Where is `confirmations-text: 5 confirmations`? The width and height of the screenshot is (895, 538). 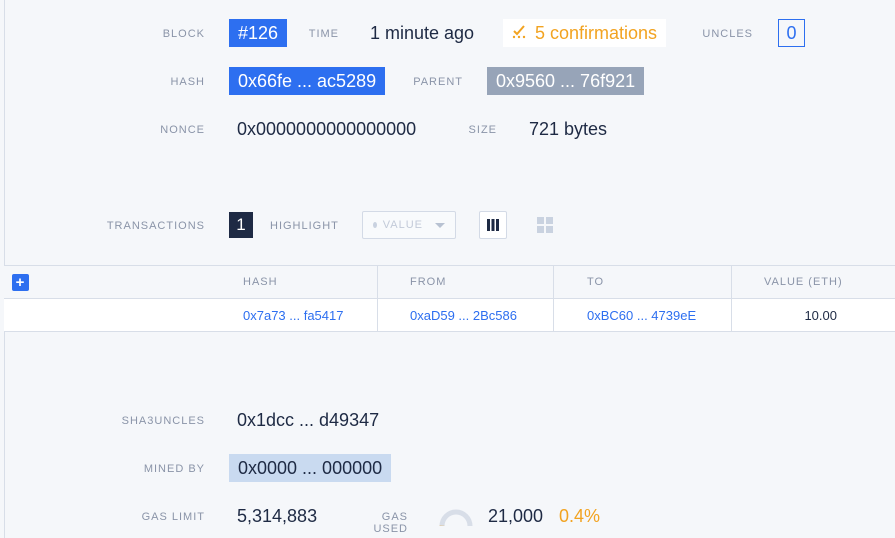
confirmations-text: 5 confirmations is located at coordinates (596, 33).